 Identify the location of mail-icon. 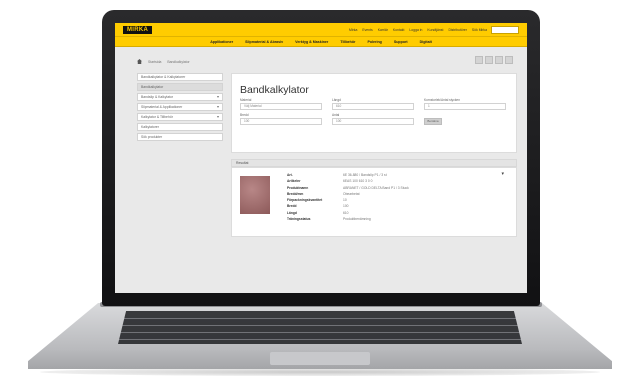
(499, 60).